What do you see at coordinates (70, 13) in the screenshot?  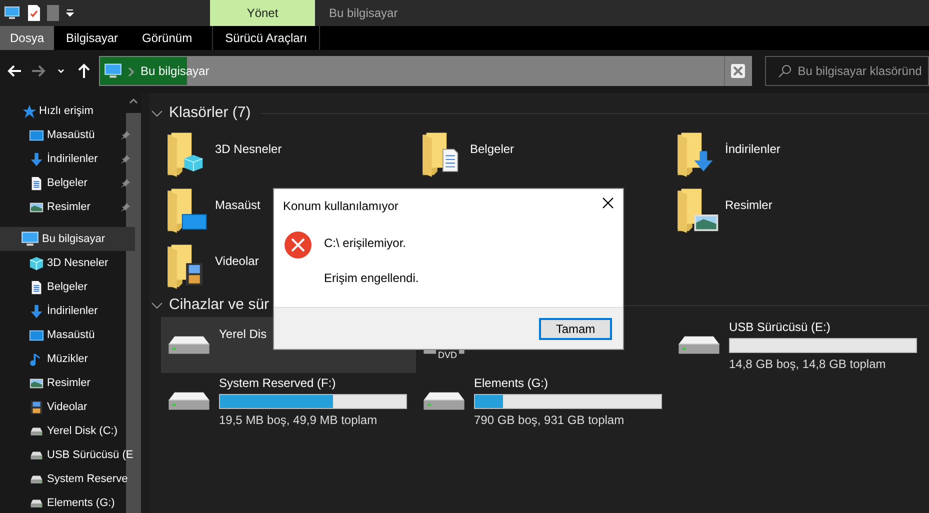 I see `dropdown-icon` at bounding box center [70, 13].